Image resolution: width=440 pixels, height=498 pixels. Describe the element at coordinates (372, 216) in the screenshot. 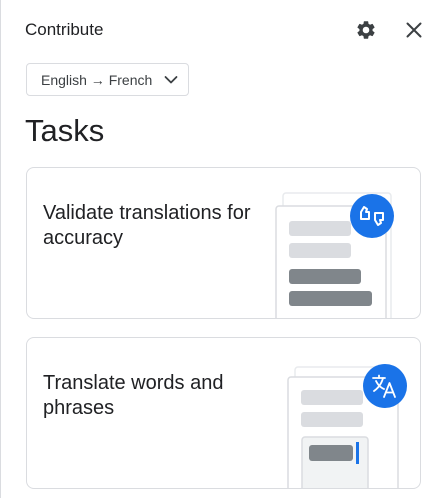

I see `validate-icon` at that location.